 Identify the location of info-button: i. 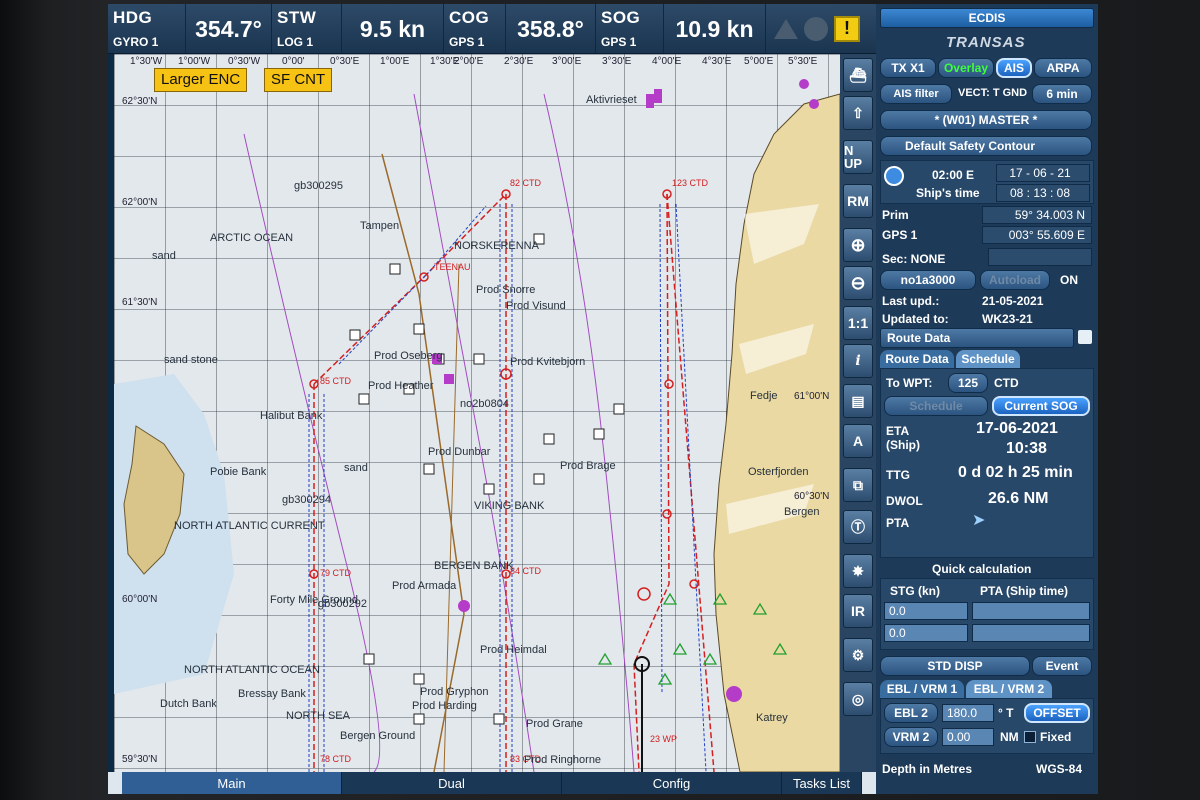
(858, 361).